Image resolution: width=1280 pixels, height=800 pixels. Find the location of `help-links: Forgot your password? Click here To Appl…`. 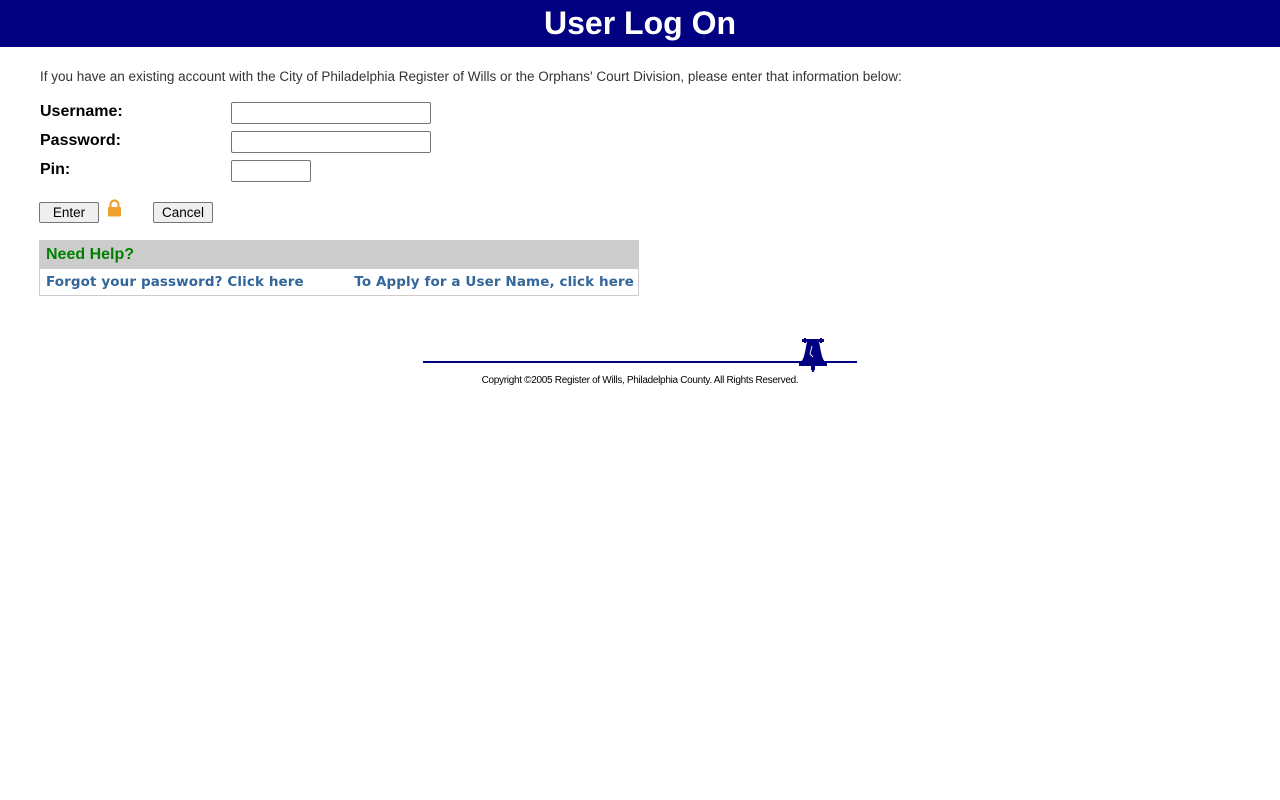

help-links: Forgot your password? Click here To Appl… is located at coordinates (339, 282).